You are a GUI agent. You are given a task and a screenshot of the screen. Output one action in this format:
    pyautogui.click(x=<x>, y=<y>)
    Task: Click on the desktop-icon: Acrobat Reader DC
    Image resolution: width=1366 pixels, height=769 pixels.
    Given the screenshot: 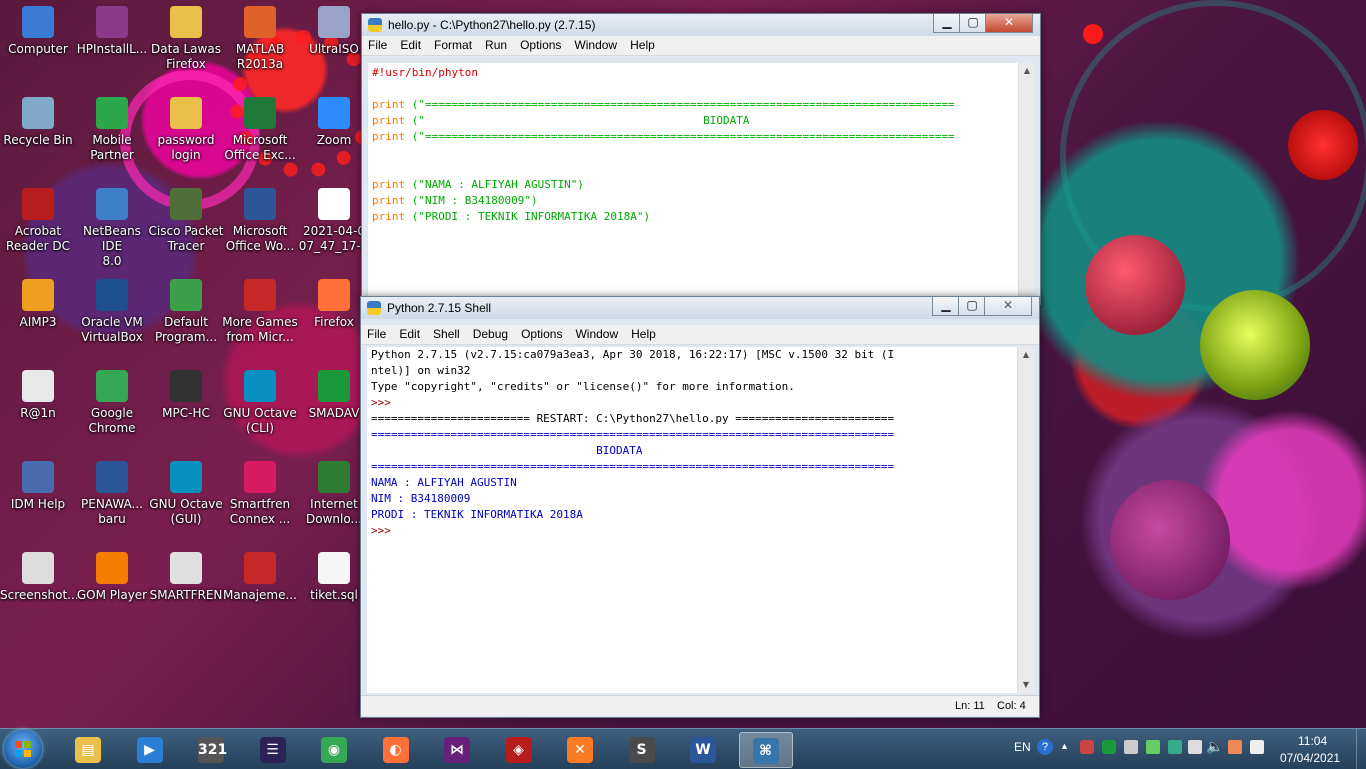 What is the action you would take?
    pyautogui.click(x=38, y=219)
    